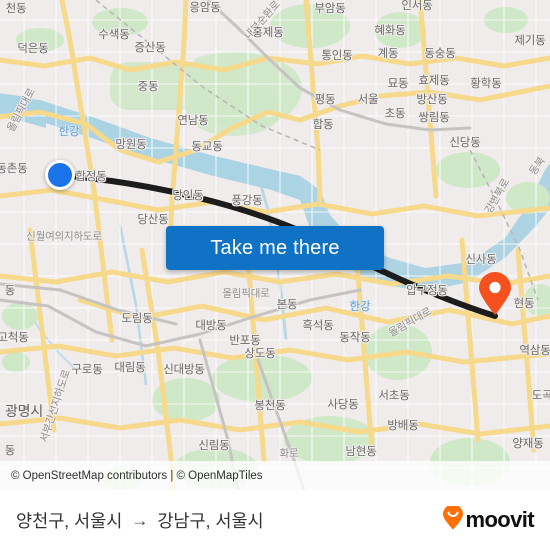  Describe the element at coordinates (275, 248) in the screenshot. I see `take-me-there-button: Take me there` at that location.